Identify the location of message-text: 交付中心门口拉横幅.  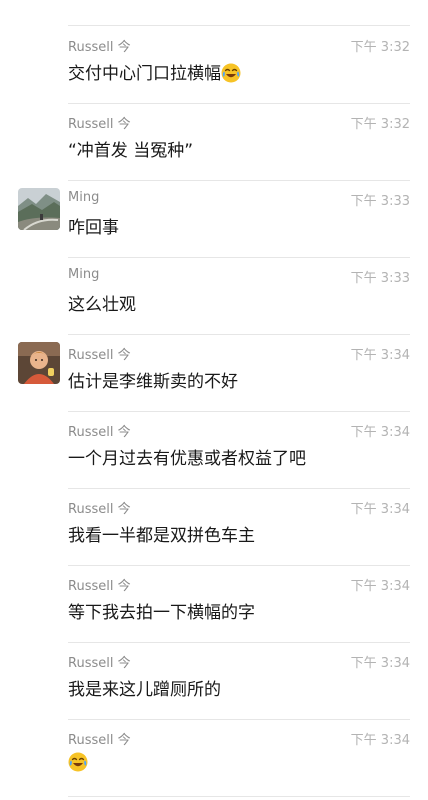
(144, 74).